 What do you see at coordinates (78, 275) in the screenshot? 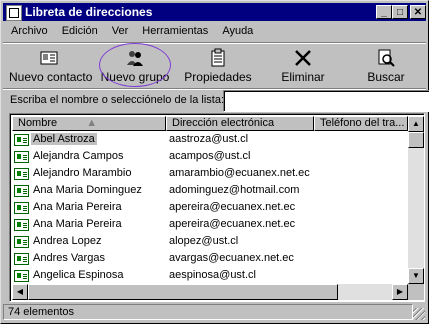
I see `contact-name: Angelica Espinosa` at bounding box center [78, 275].